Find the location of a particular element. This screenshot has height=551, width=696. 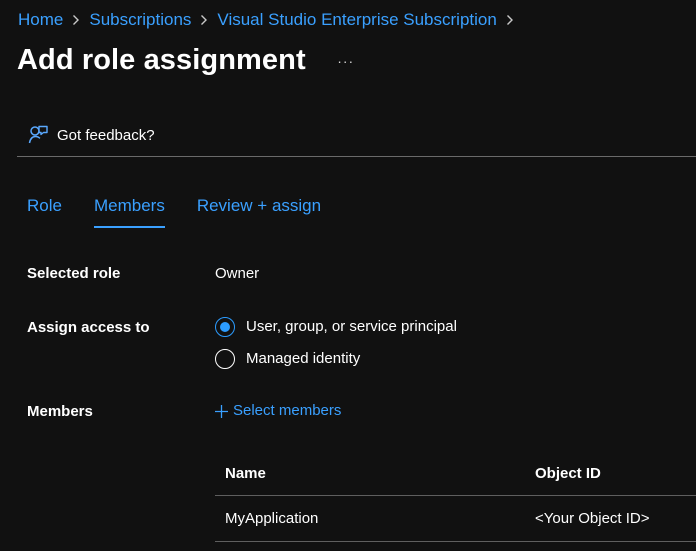

feedback-icon is located at coordinates (38, 135).